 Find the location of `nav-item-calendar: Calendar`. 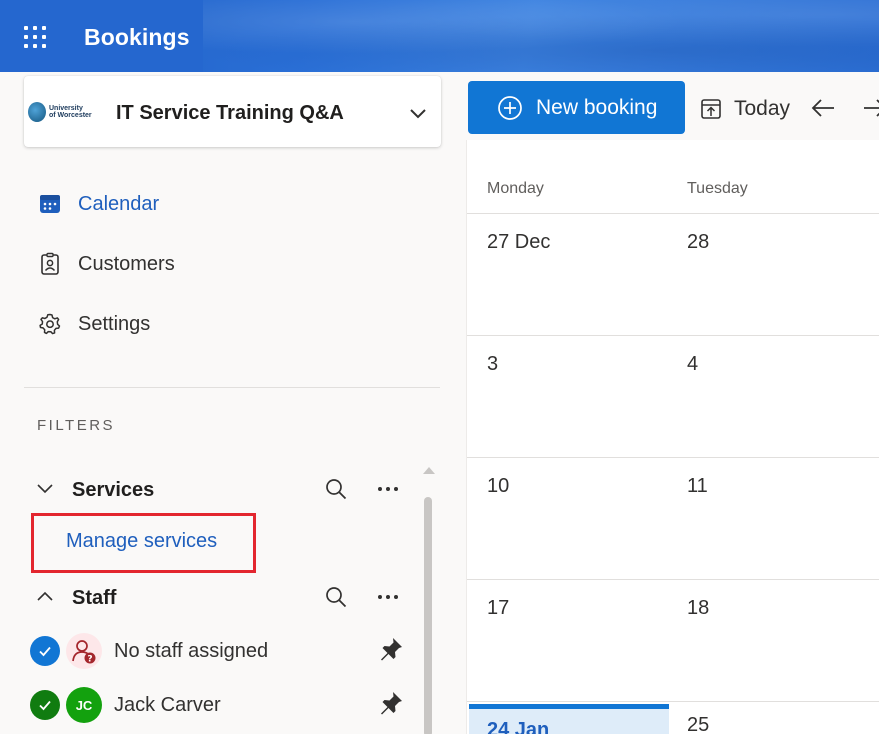

nav-item-calendar: Calendar is located at coordinates (98, 204).